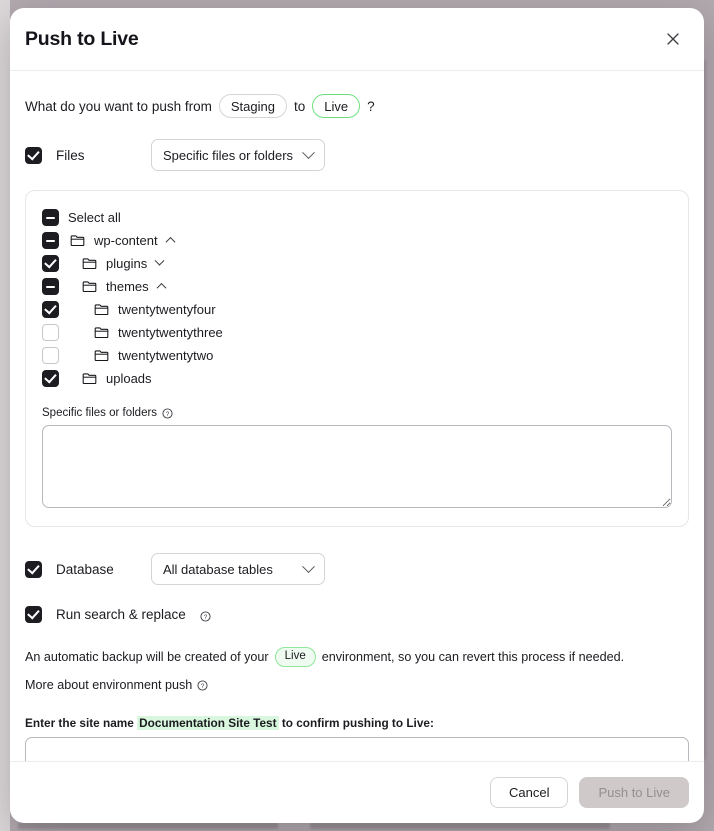 The height and width of the screenshot is (831, 714). What do you see at coordinates (127, 263) in the screenshot?
I see `tree-node-label: plugins` at bounding box center [127, 263].